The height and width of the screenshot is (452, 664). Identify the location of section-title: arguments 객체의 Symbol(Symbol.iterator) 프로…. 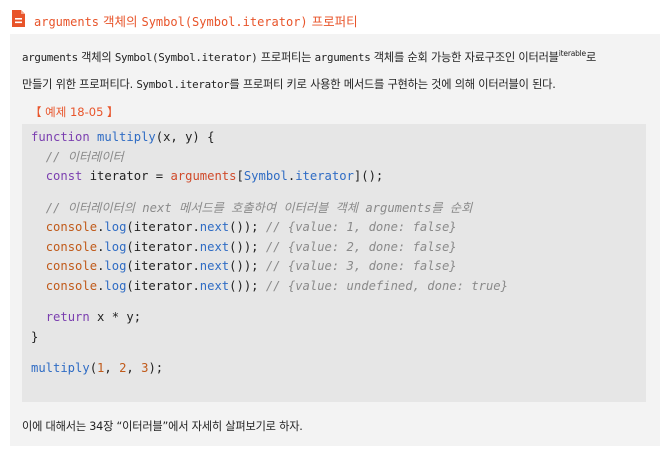
(196, 21).